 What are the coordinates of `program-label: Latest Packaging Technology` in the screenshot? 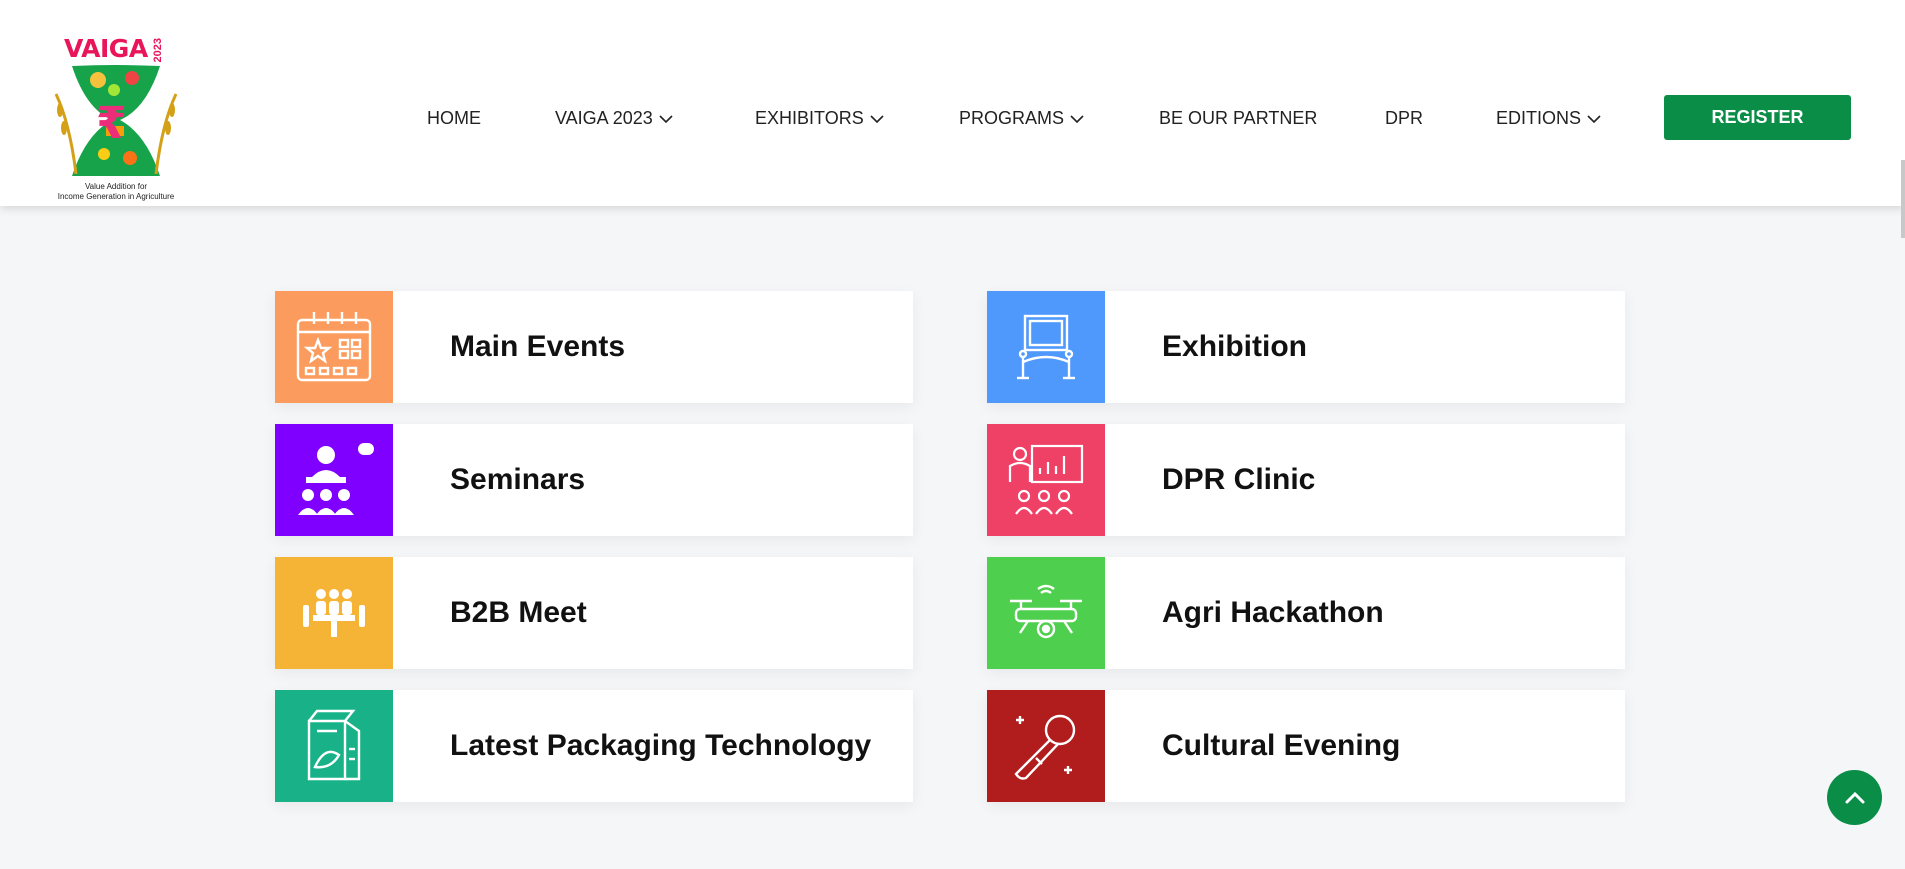 It's located at (661, 745).